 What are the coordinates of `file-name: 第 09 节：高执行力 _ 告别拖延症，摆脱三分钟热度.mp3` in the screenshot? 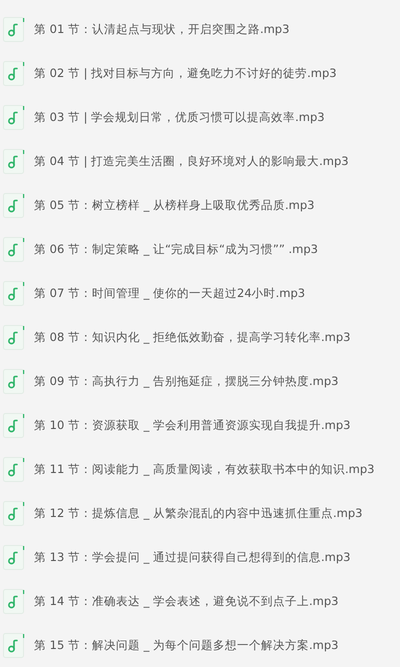 It's located at (186, 381).